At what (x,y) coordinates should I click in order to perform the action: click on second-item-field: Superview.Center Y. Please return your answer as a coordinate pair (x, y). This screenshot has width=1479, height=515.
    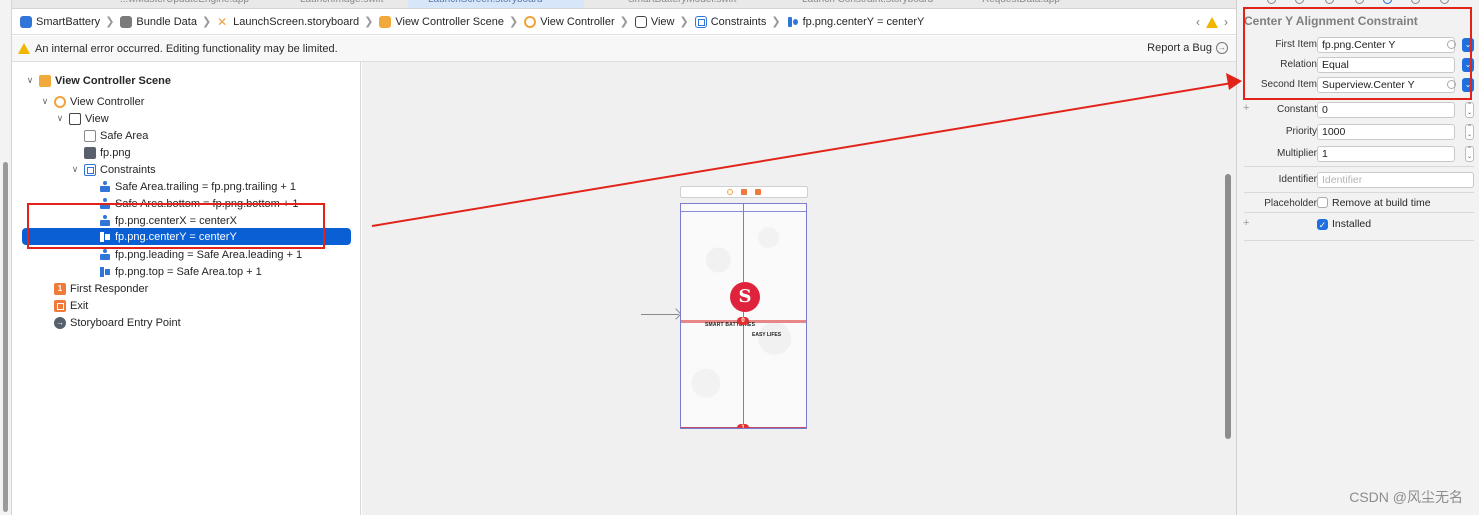
    Looking at the image, I should click on (1386, 85).